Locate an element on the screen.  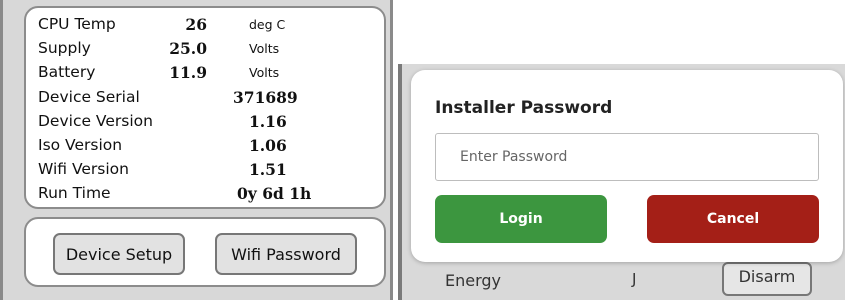
device-button-box: Device Setup Wifi Password is located at coordinates (205, 252).